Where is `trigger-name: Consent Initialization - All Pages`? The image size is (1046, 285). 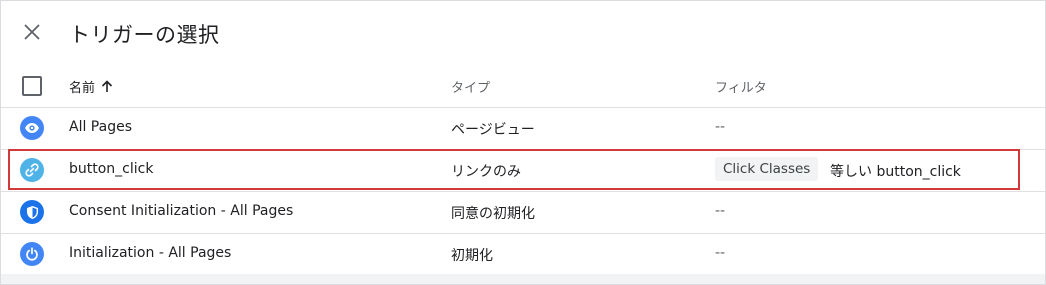
trigger-name: Consent Initialization - All Pages is located at coordinates (181, 211).